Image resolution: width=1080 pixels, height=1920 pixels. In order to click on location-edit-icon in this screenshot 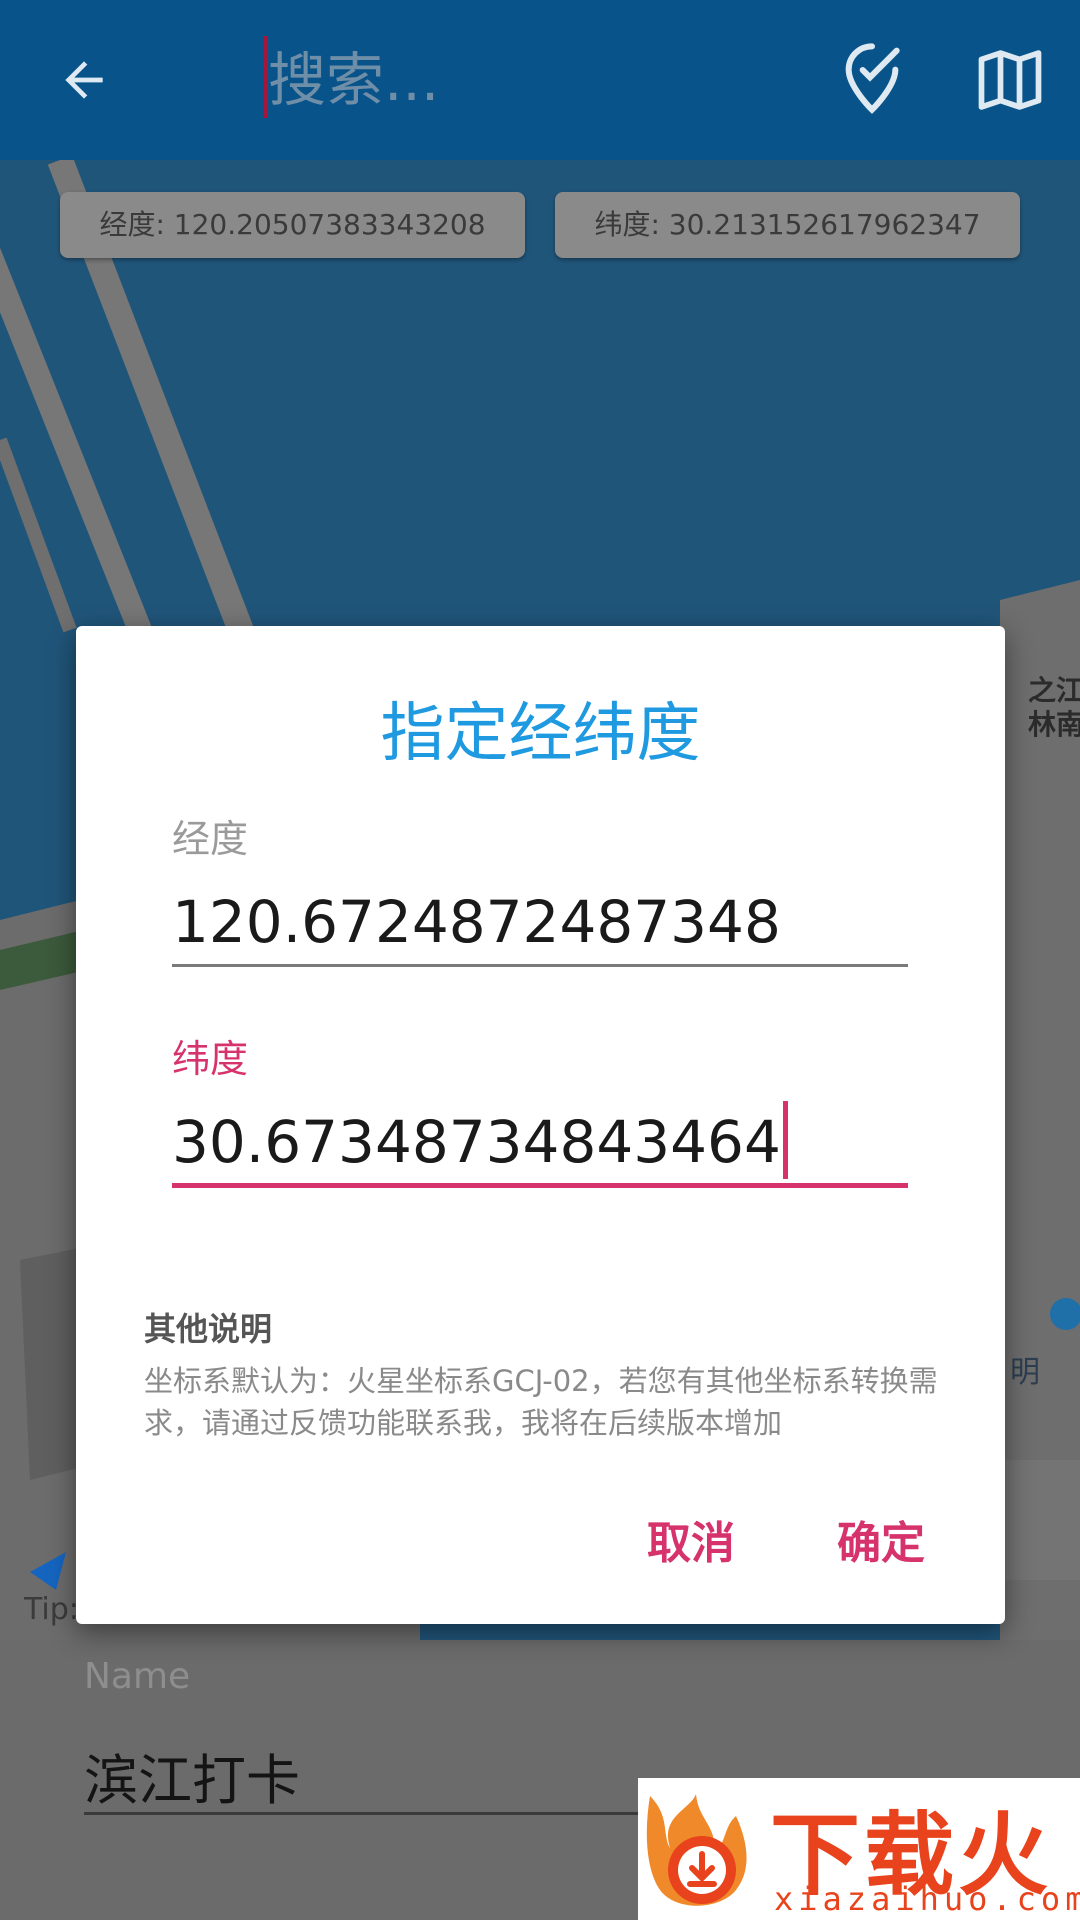, I will do `click(872, 78)`.